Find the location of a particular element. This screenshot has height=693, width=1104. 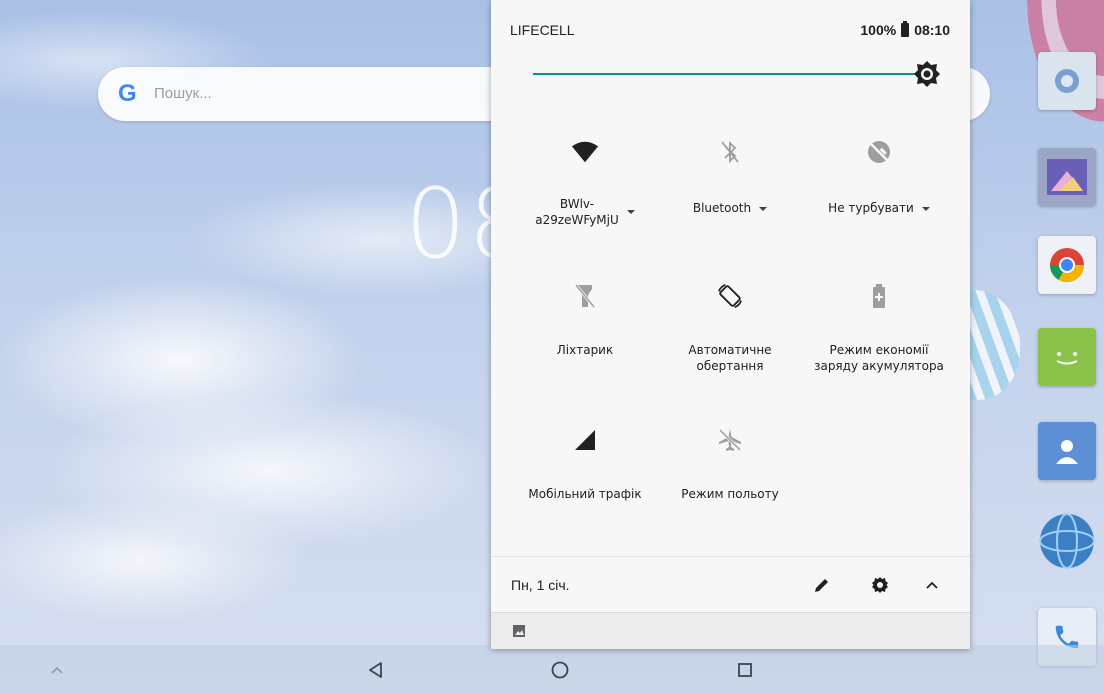

brightness-slider is located at coordinates (737, 74).